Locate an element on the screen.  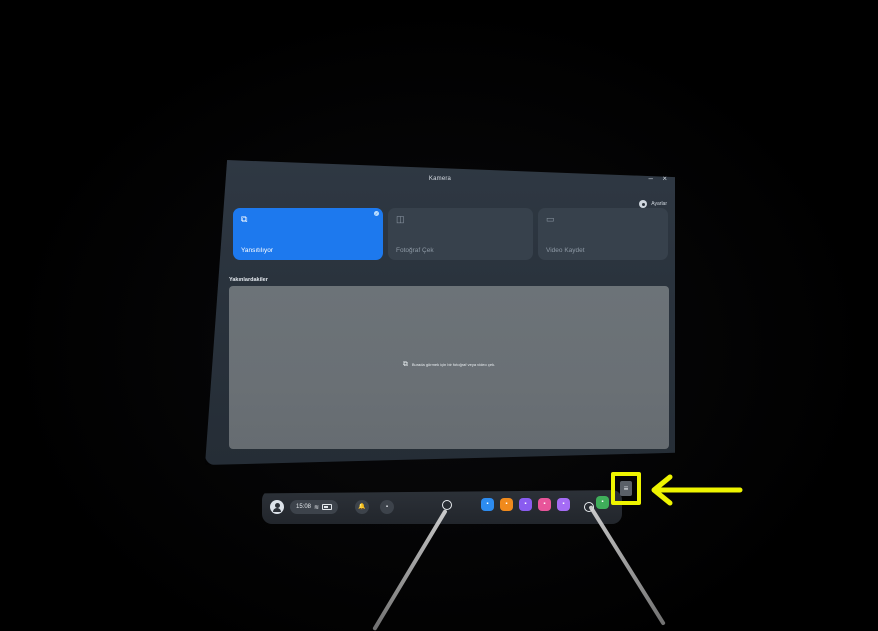
highlight-box: ≡ is located at coordinates (626, 488).